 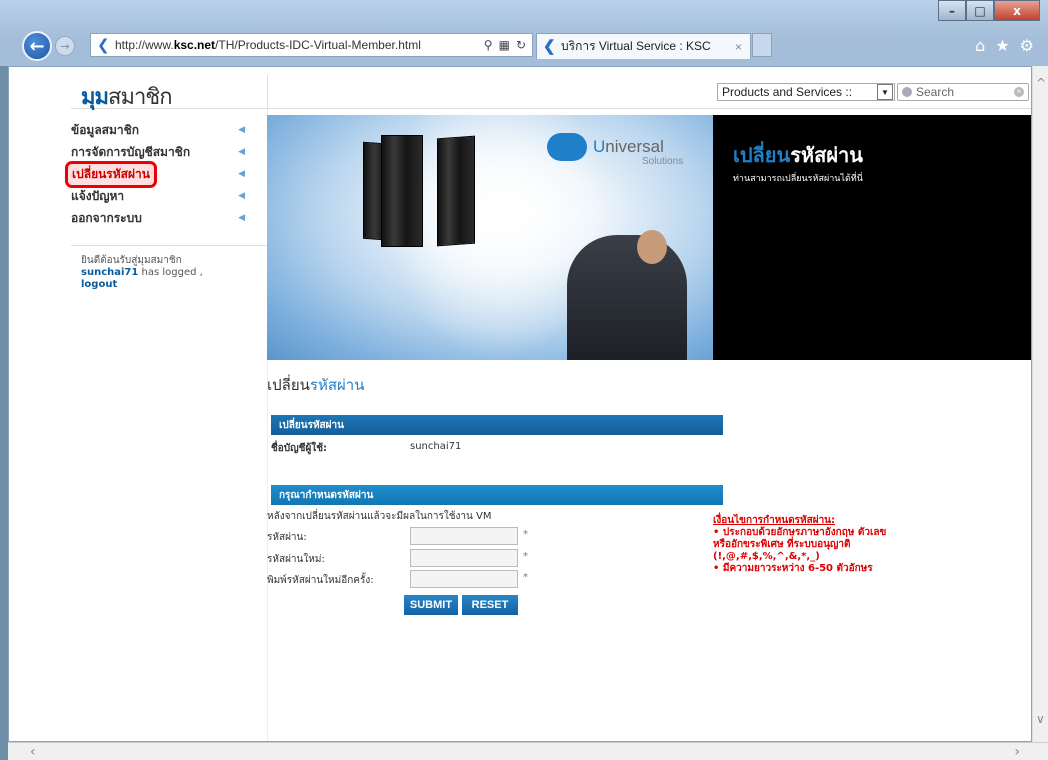 I want to click on confirm-password-field, so click(x=464, y=579).